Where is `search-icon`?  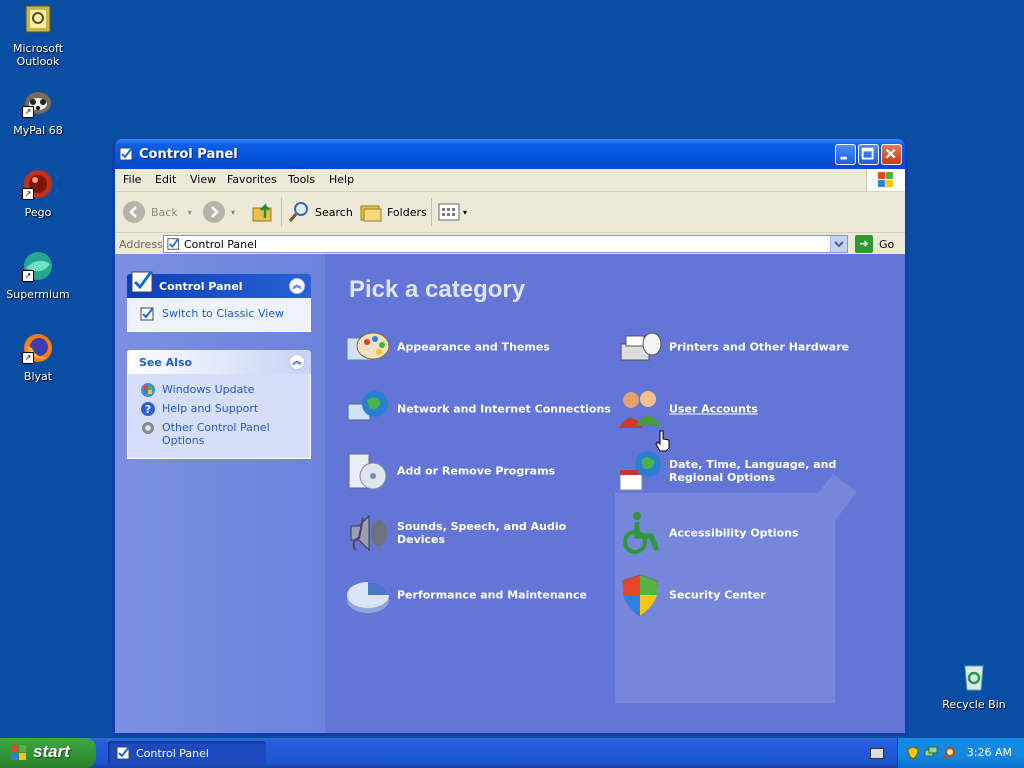
search-icon is located at coordinates (298, 212).